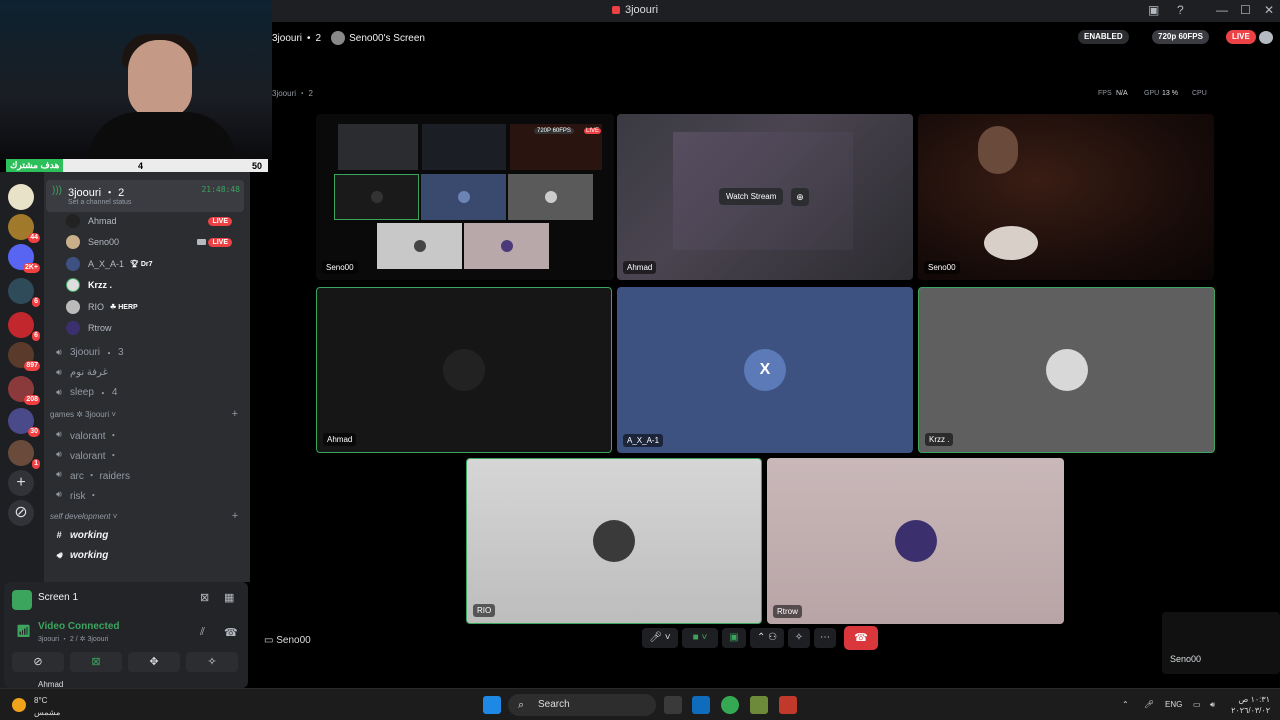 The image size is (1280, 720). What do you see at coordinates (146, 414) in the screenshot?
I see `category-games: games ✲ 3joouri ˅ +` at bounding box center [146, 414].